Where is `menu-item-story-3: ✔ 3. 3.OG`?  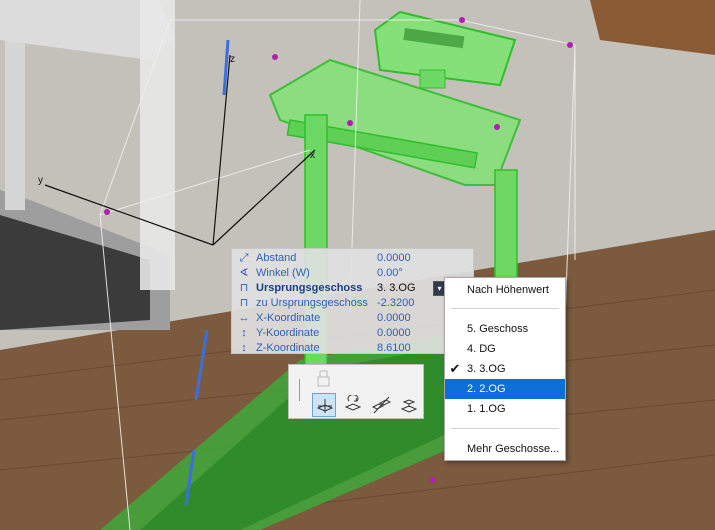
menu-item-story-3: ✔ 3. 3.OG is located at coordinates (505, 369).